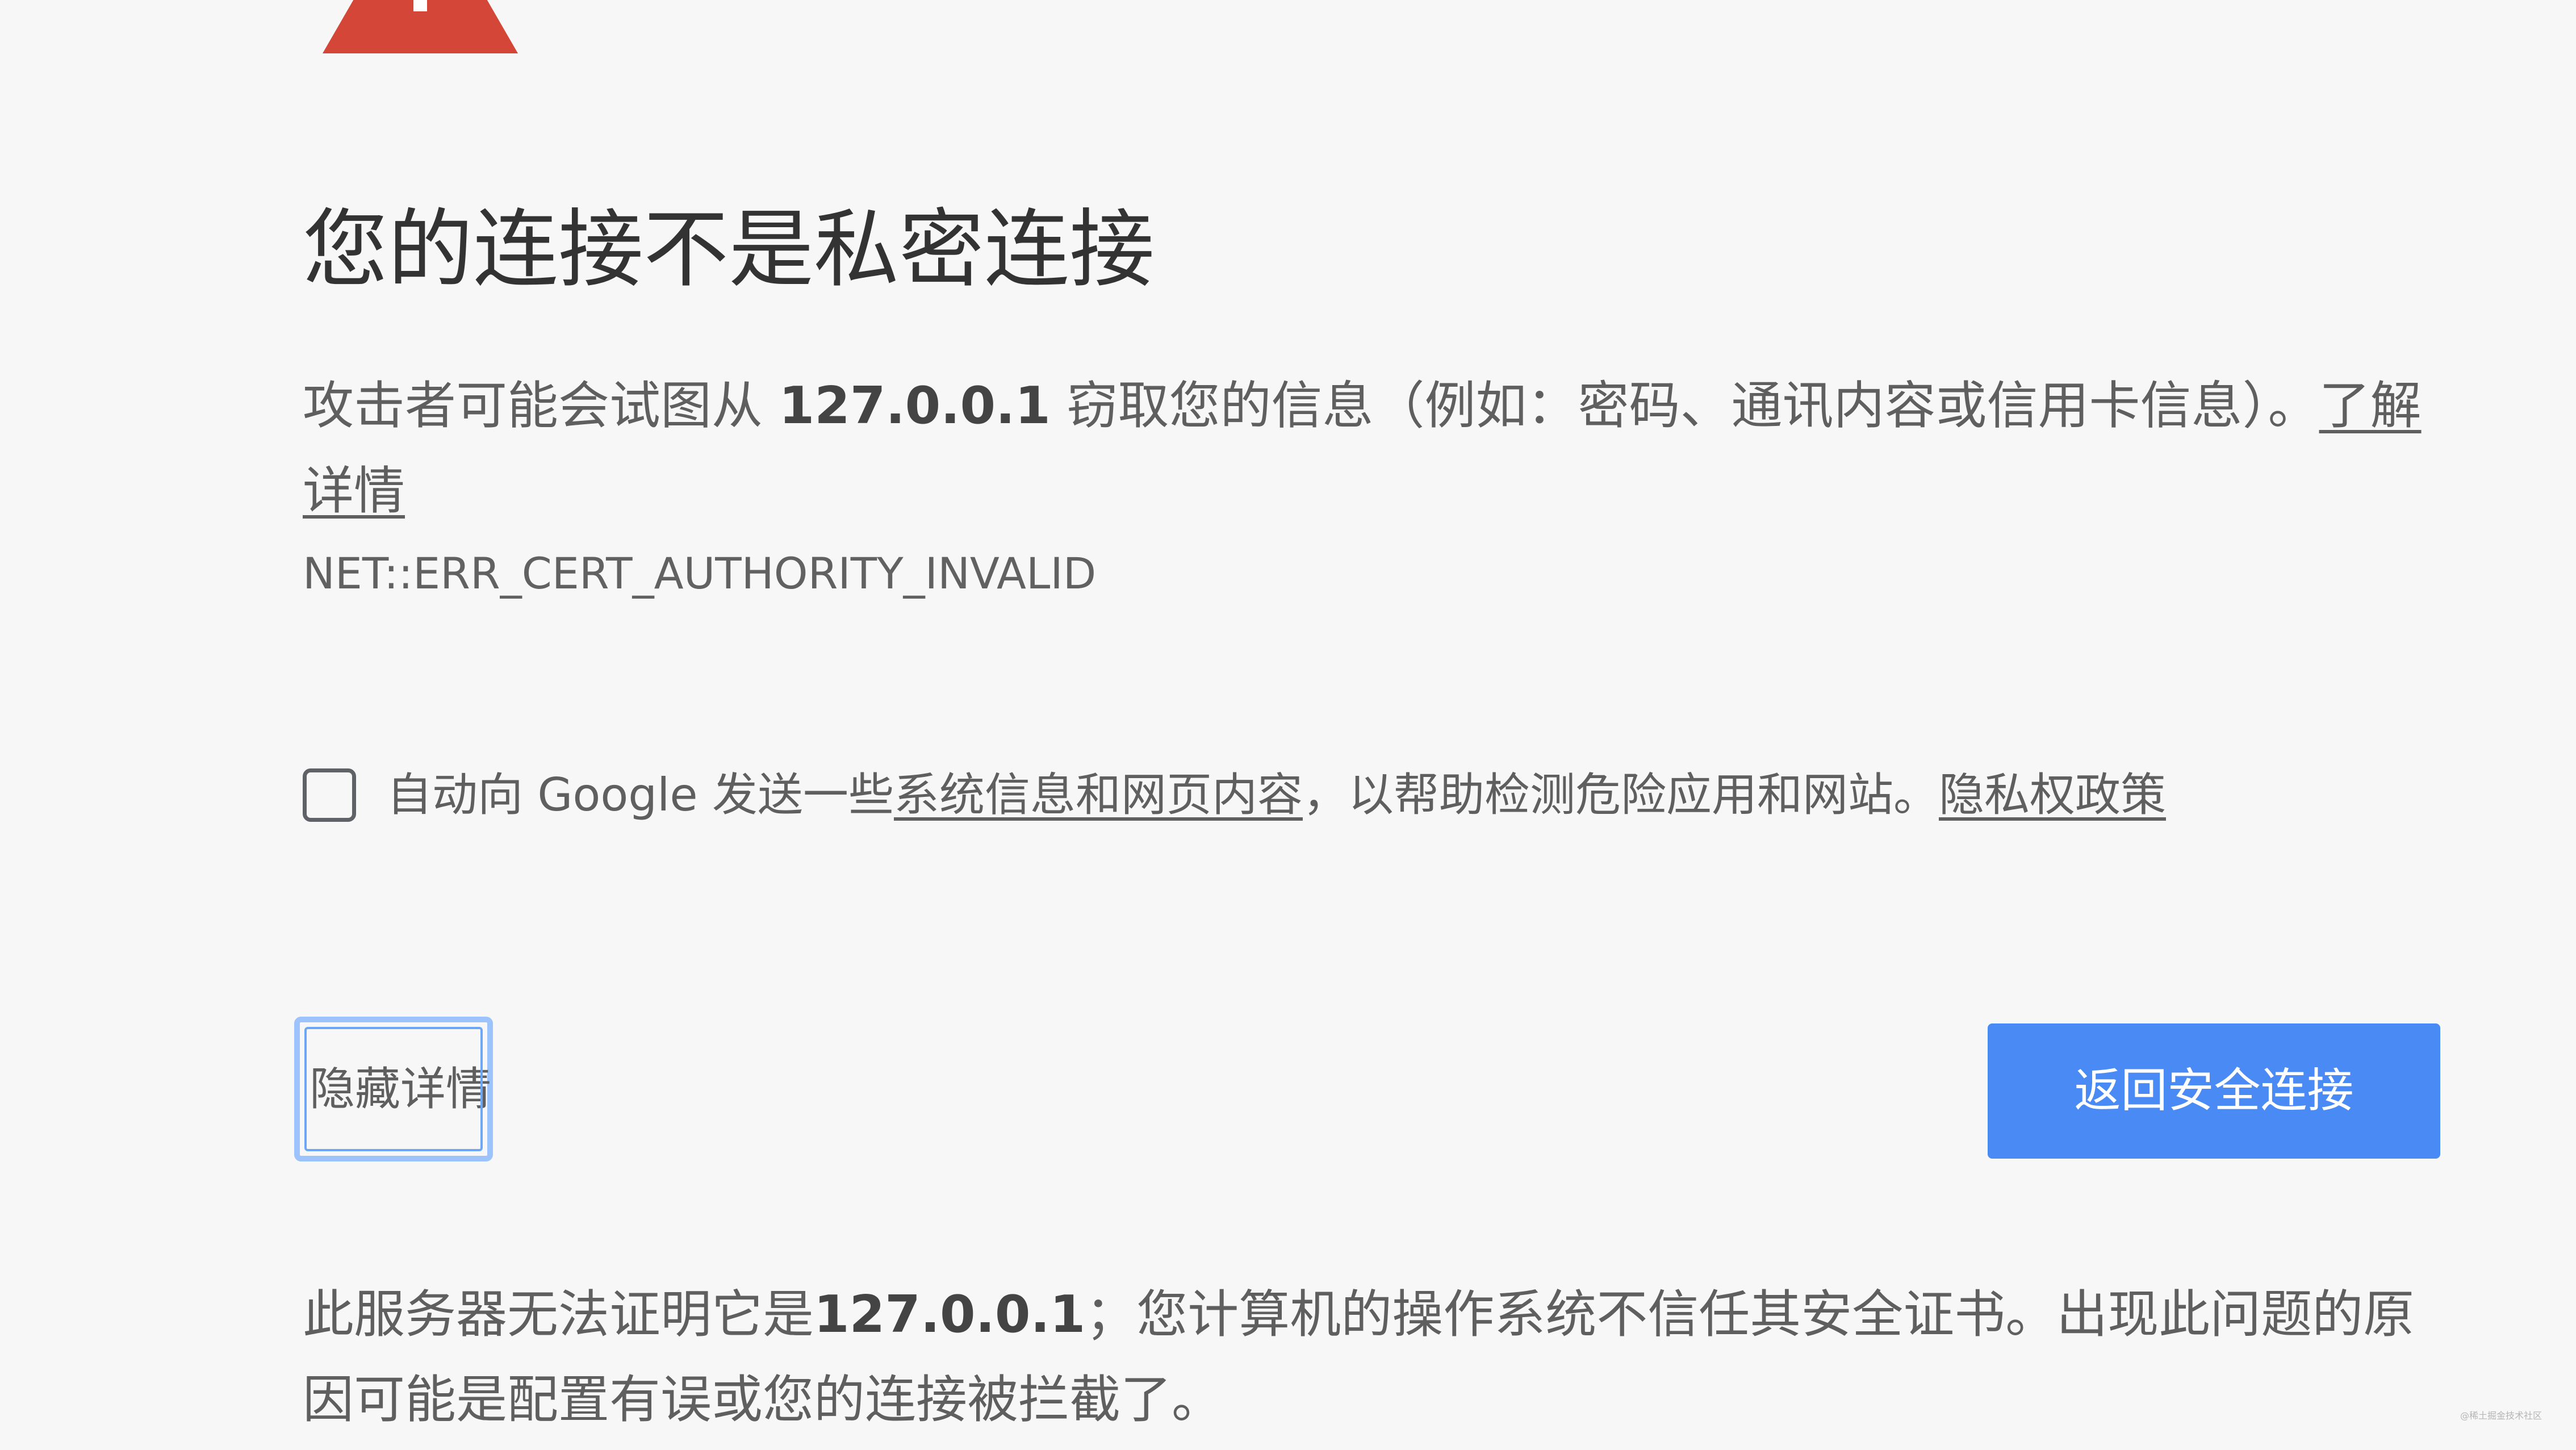 This screenshot has width=2576, height=1450. I want to click on extended-reporting-checkbox, so click(329, 795).